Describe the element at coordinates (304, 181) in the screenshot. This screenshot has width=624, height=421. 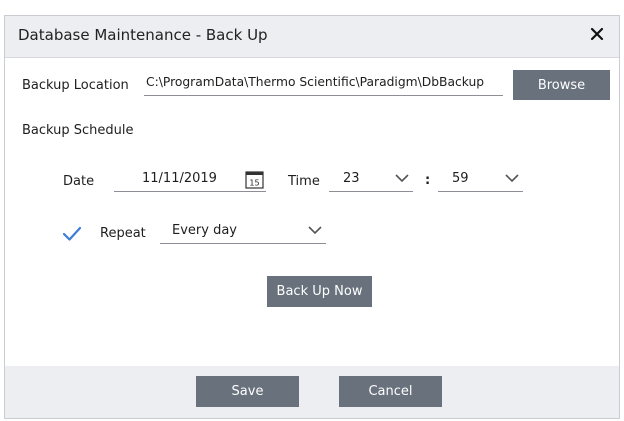
I see `time-label: Time` at that location.